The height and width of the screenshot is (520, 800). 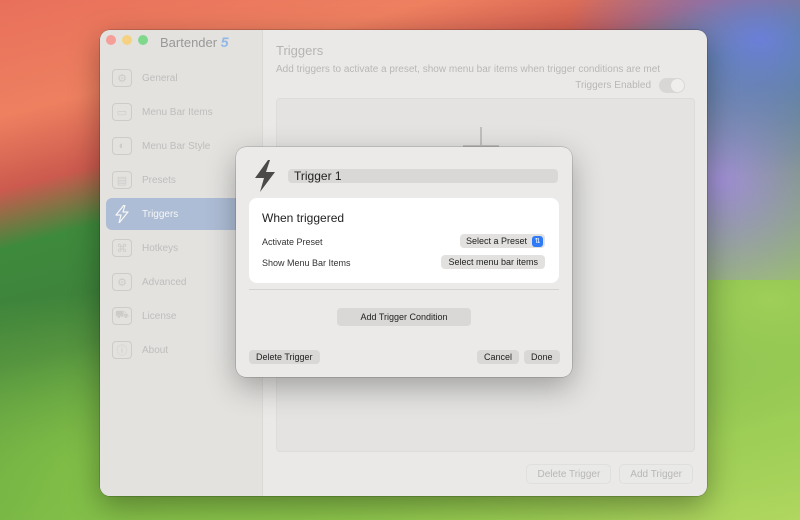 What do you see at coordinates (493, 262) in the screenshot?
I see `select-menu-bar-items-button: Select menu bar items` at bounding box center [493, 262].